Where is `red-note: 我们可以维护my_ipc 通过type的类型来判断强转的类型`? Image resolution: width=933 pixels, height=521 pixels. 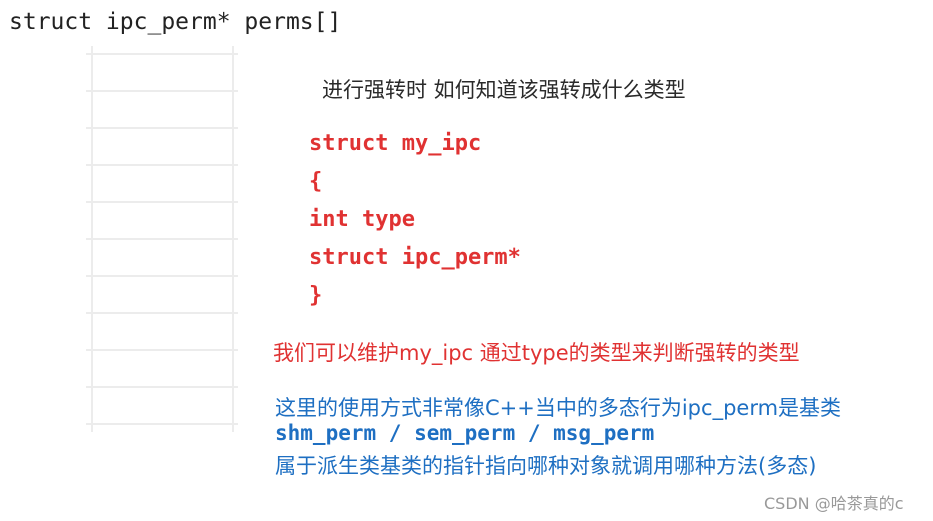
red-note: 我们可以维护my_ipc 通过type的类型来判断强转的类型 is located at coordinates (536, 353).